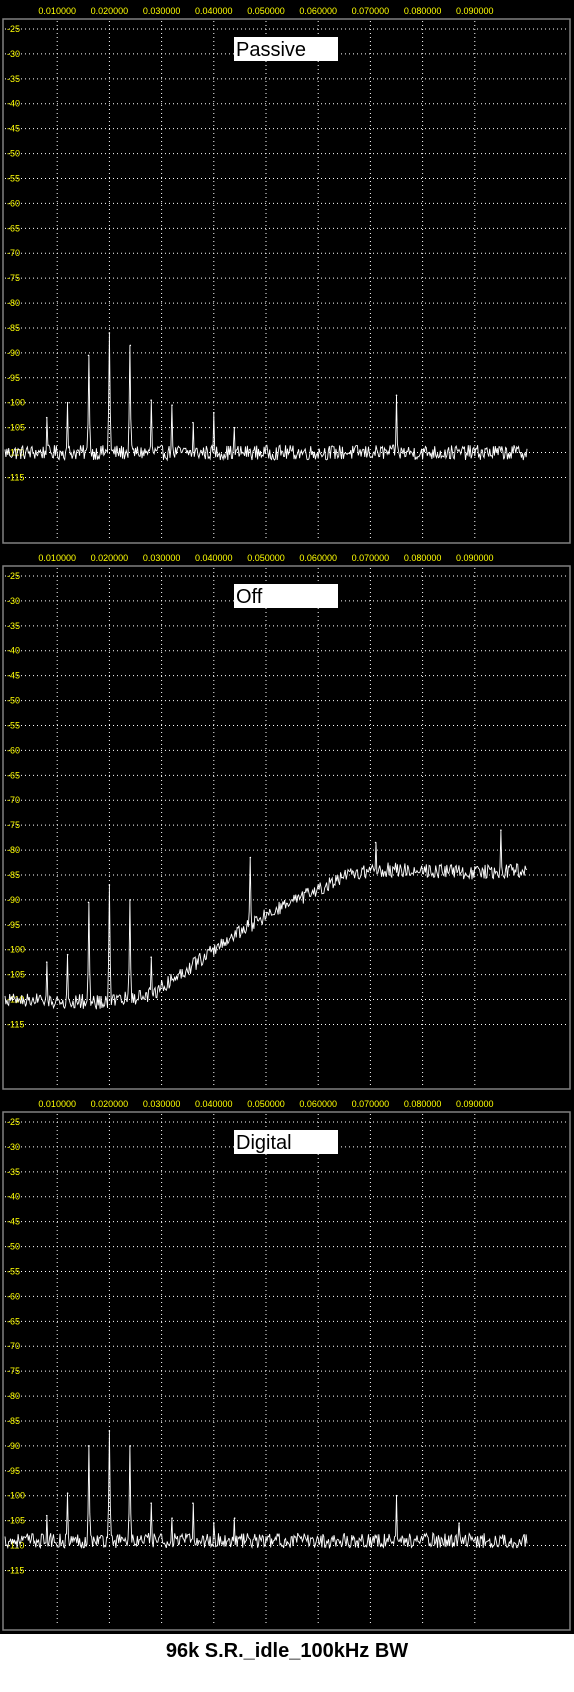  What do you see at coordinates (13, 129) in the screenshot?
I see `y-tick-label: -45` at bounding box center [13, 129].